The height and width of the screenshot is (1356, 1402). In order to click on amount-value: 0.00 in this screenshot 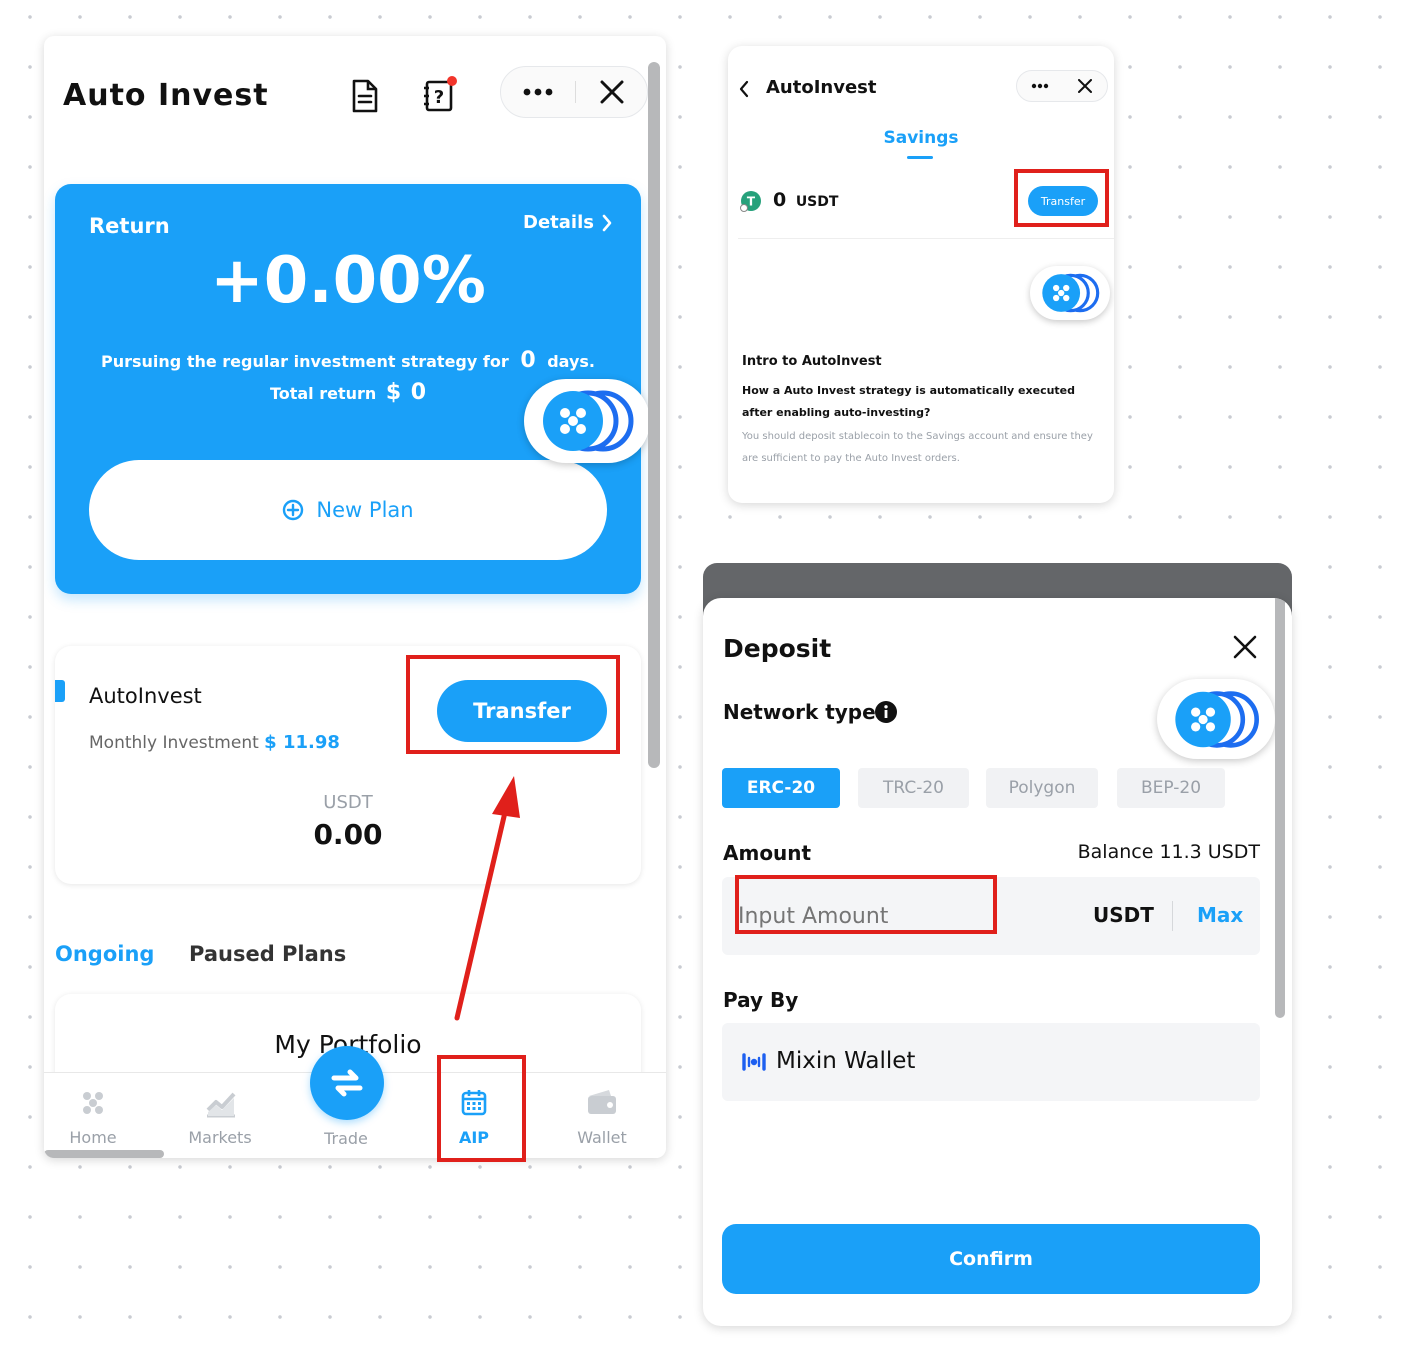, I will do `click(348, 834)`.